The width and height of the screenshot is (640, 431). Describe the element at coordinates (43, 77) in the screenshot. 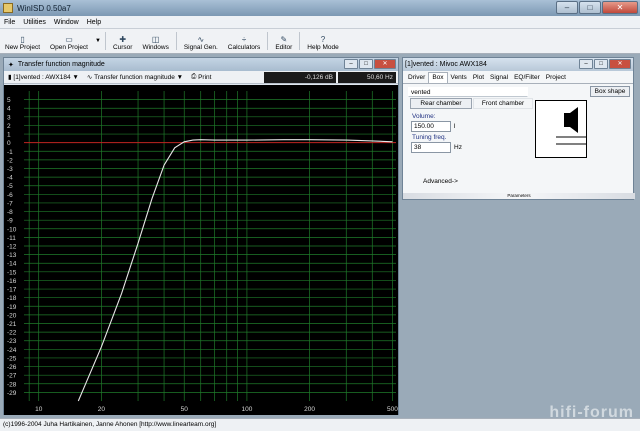

I see `project-select: ▮ [1]vented : AWX184 ▼` at that location.